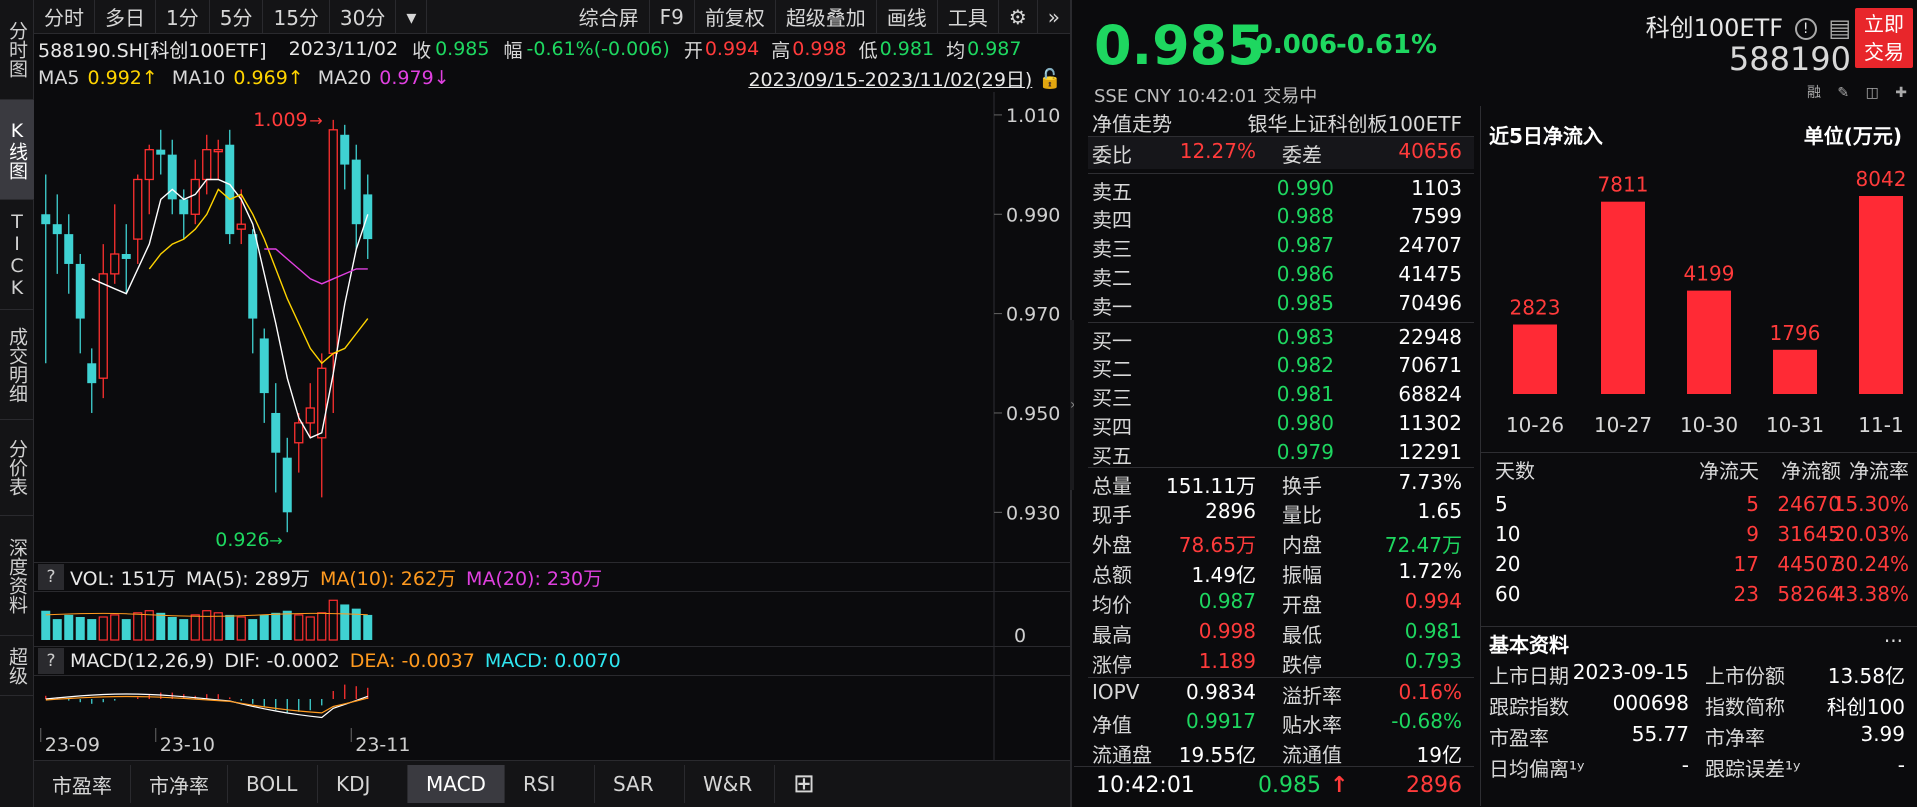  Describe the element at coordinates (237, 17) in the screenshot. I see `period-tab-3: 5分` at that location.